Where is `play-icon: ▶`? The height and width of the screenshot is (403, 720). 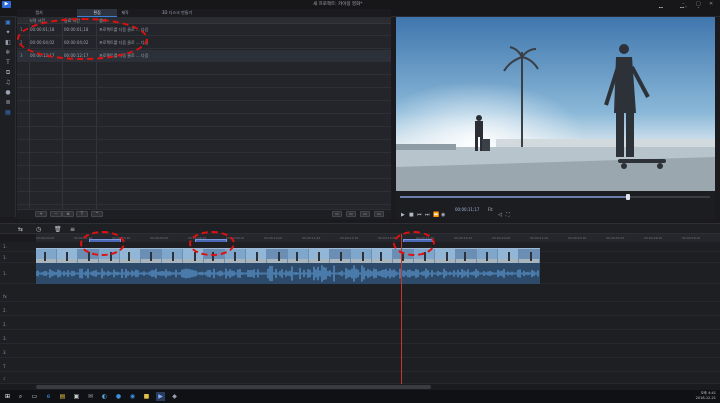 play-icon: ▶ is located at coordinates (403, 215).